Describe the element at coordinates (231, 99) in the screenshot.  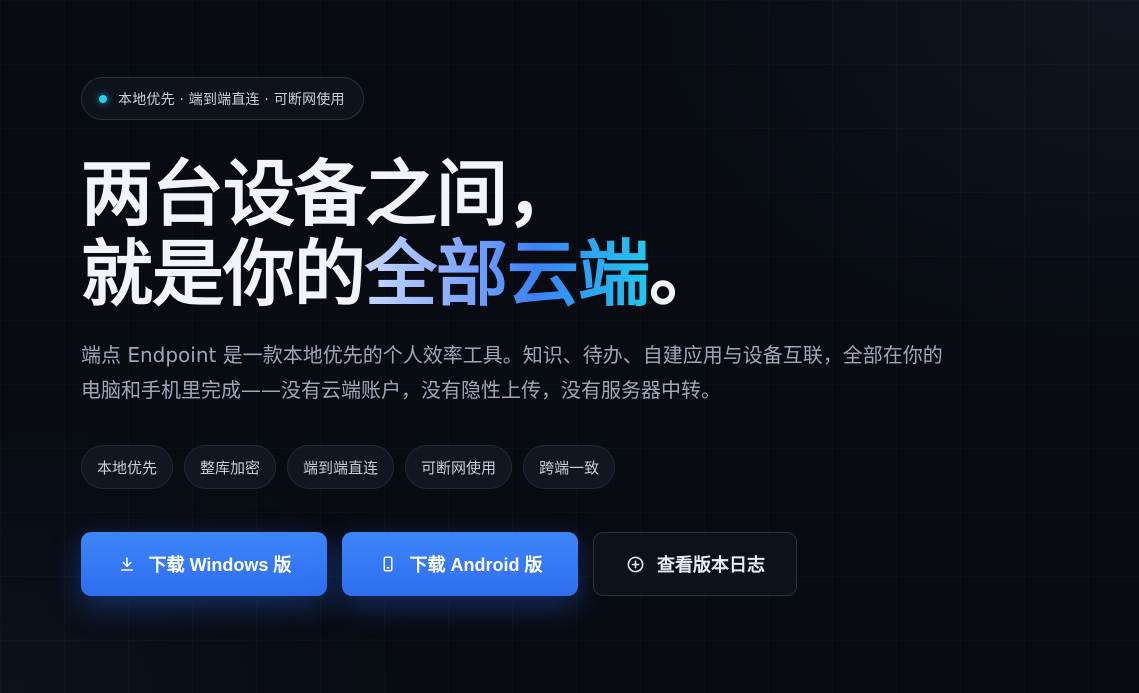
I see `feature-badge-text: 本地优先 · 端到端直连 · 可断网使用` at that location.